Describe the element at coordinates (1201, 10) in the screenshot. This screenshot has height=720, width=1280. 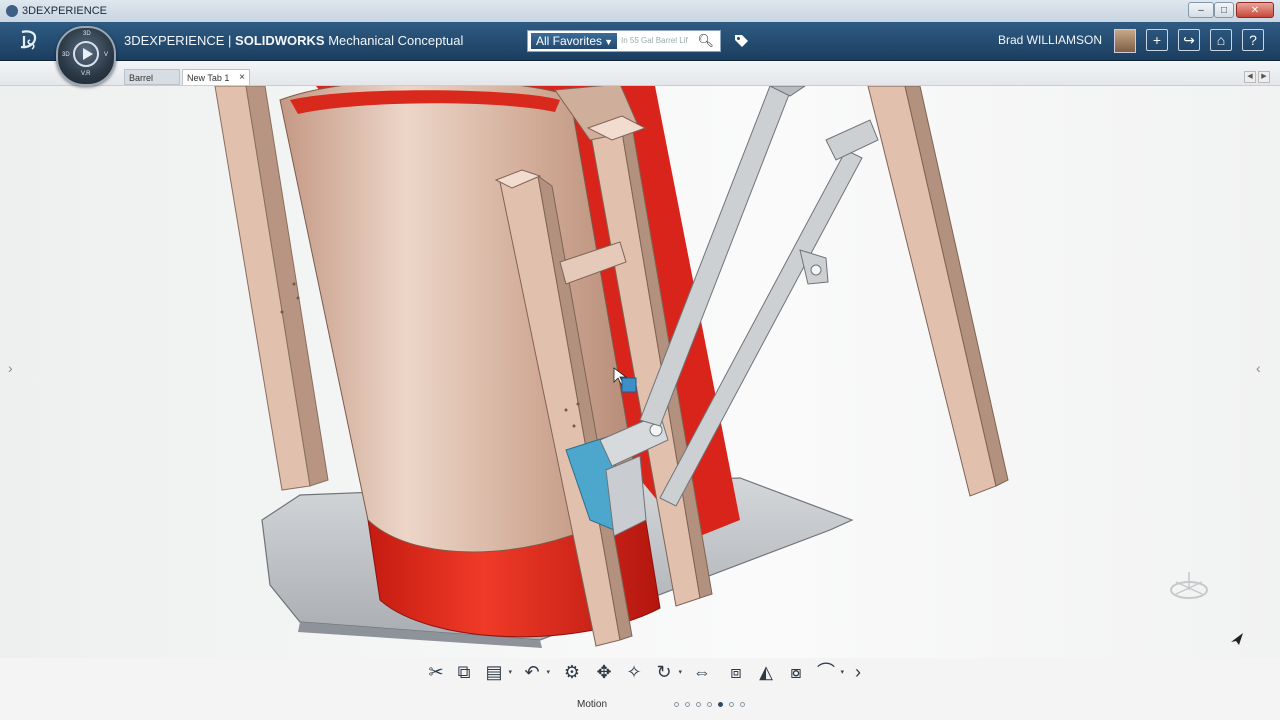
I see `minimize-button: –` at that location.